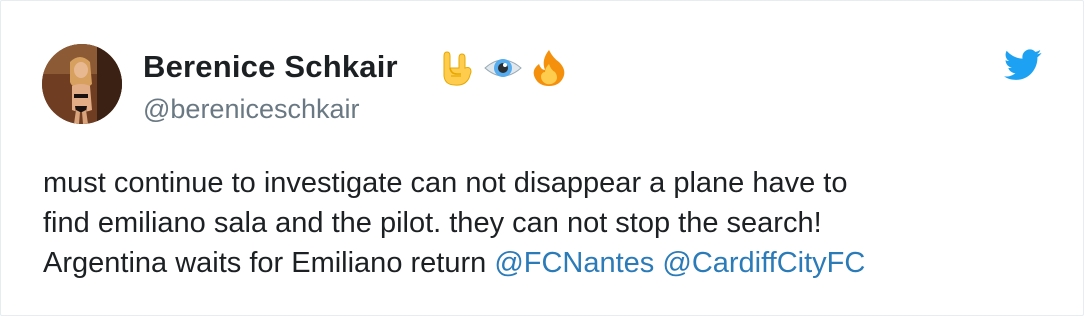  I want to click on avatar, so click(82, 84).